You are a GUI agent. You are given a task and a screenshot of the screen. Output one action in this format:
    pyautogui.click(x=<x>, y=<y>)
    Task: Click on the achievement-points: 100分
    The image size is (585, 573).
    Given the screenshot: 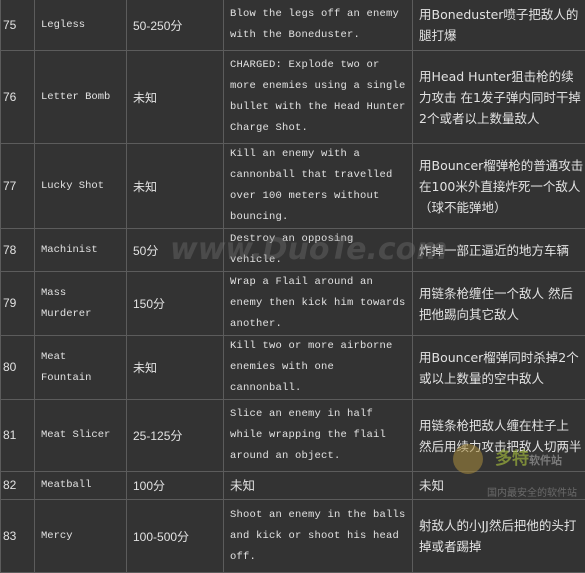 What is the action you would take?
    pyautogui.click(x=175, y=486)
    